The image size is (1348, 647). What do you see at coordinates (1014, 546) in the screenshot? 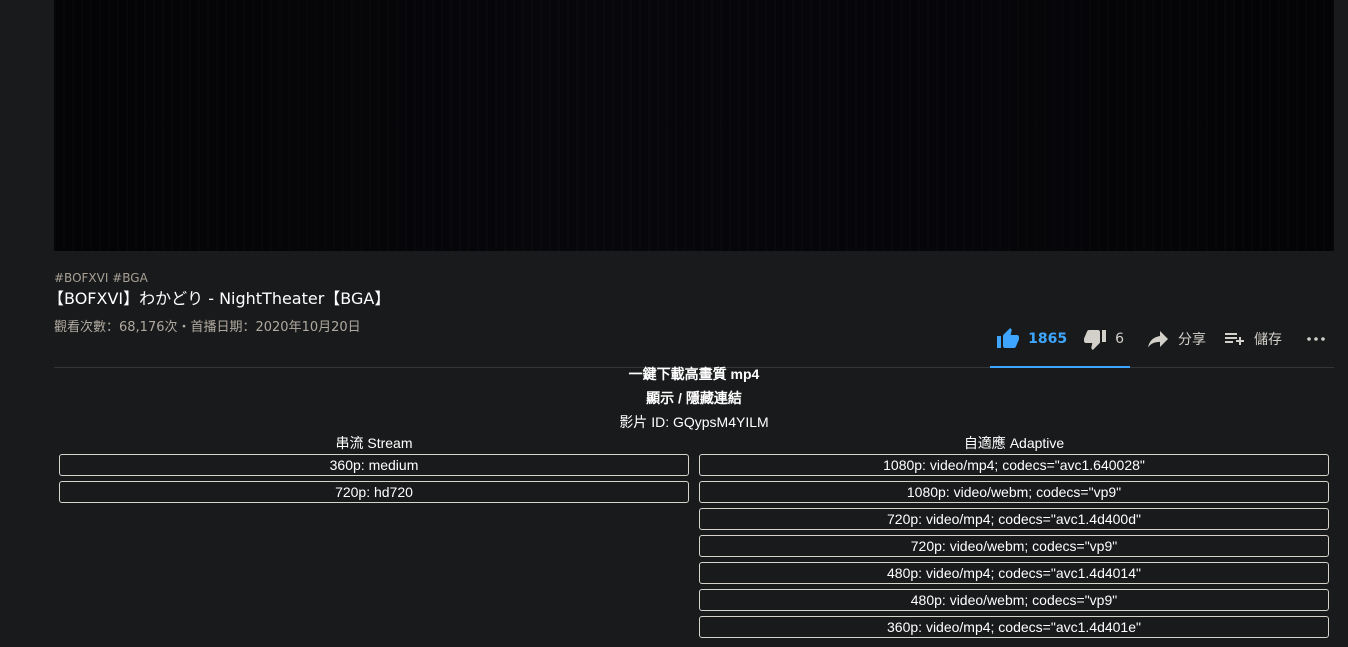
I see `adaptive-link: 720p: video/webm; codecs="vp9"` at bounding box center [1014, 546].